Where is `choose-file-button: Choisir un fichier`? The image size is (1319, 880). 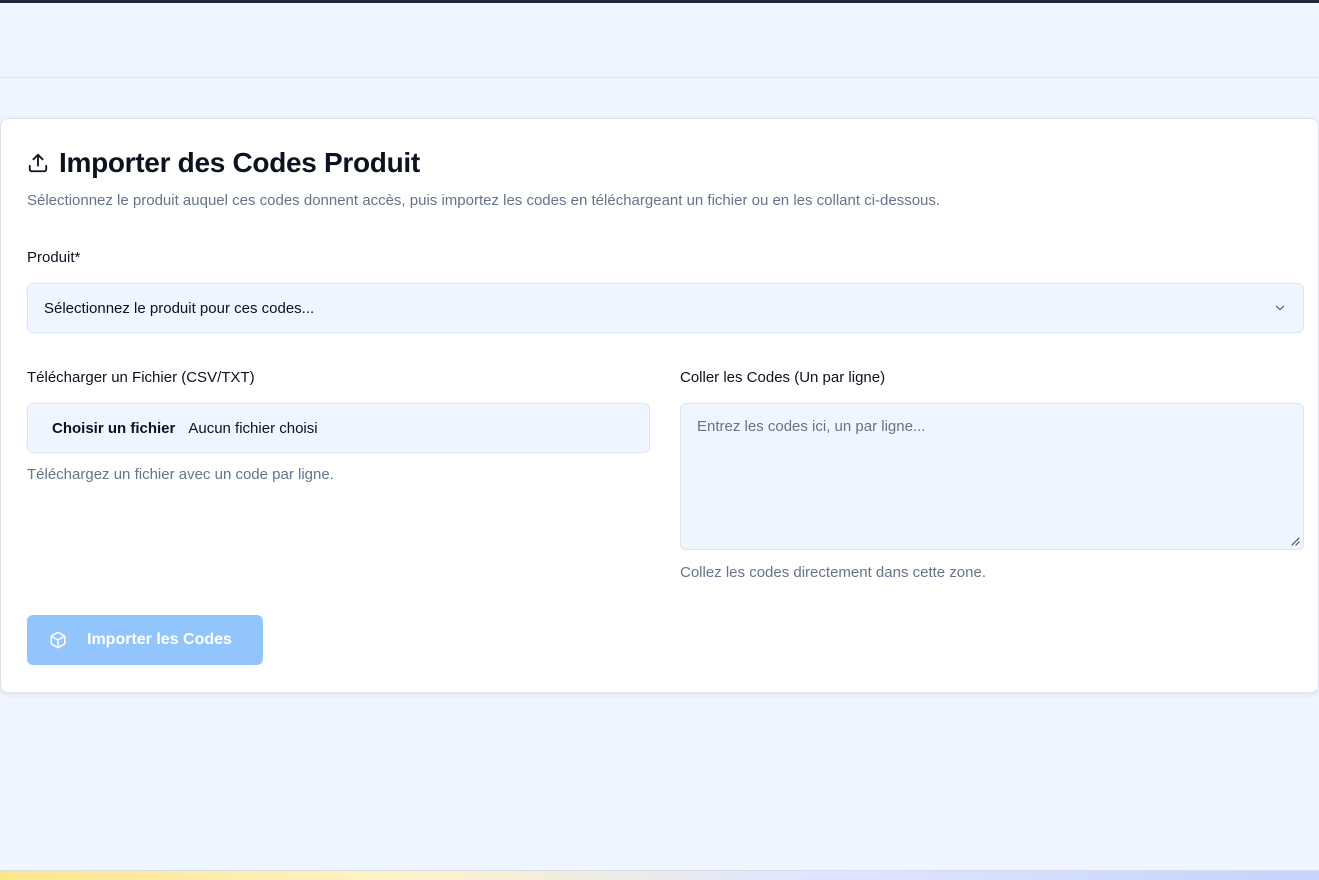
choose-file-button: Choisir un fichier is located at coordinates (113, 428).